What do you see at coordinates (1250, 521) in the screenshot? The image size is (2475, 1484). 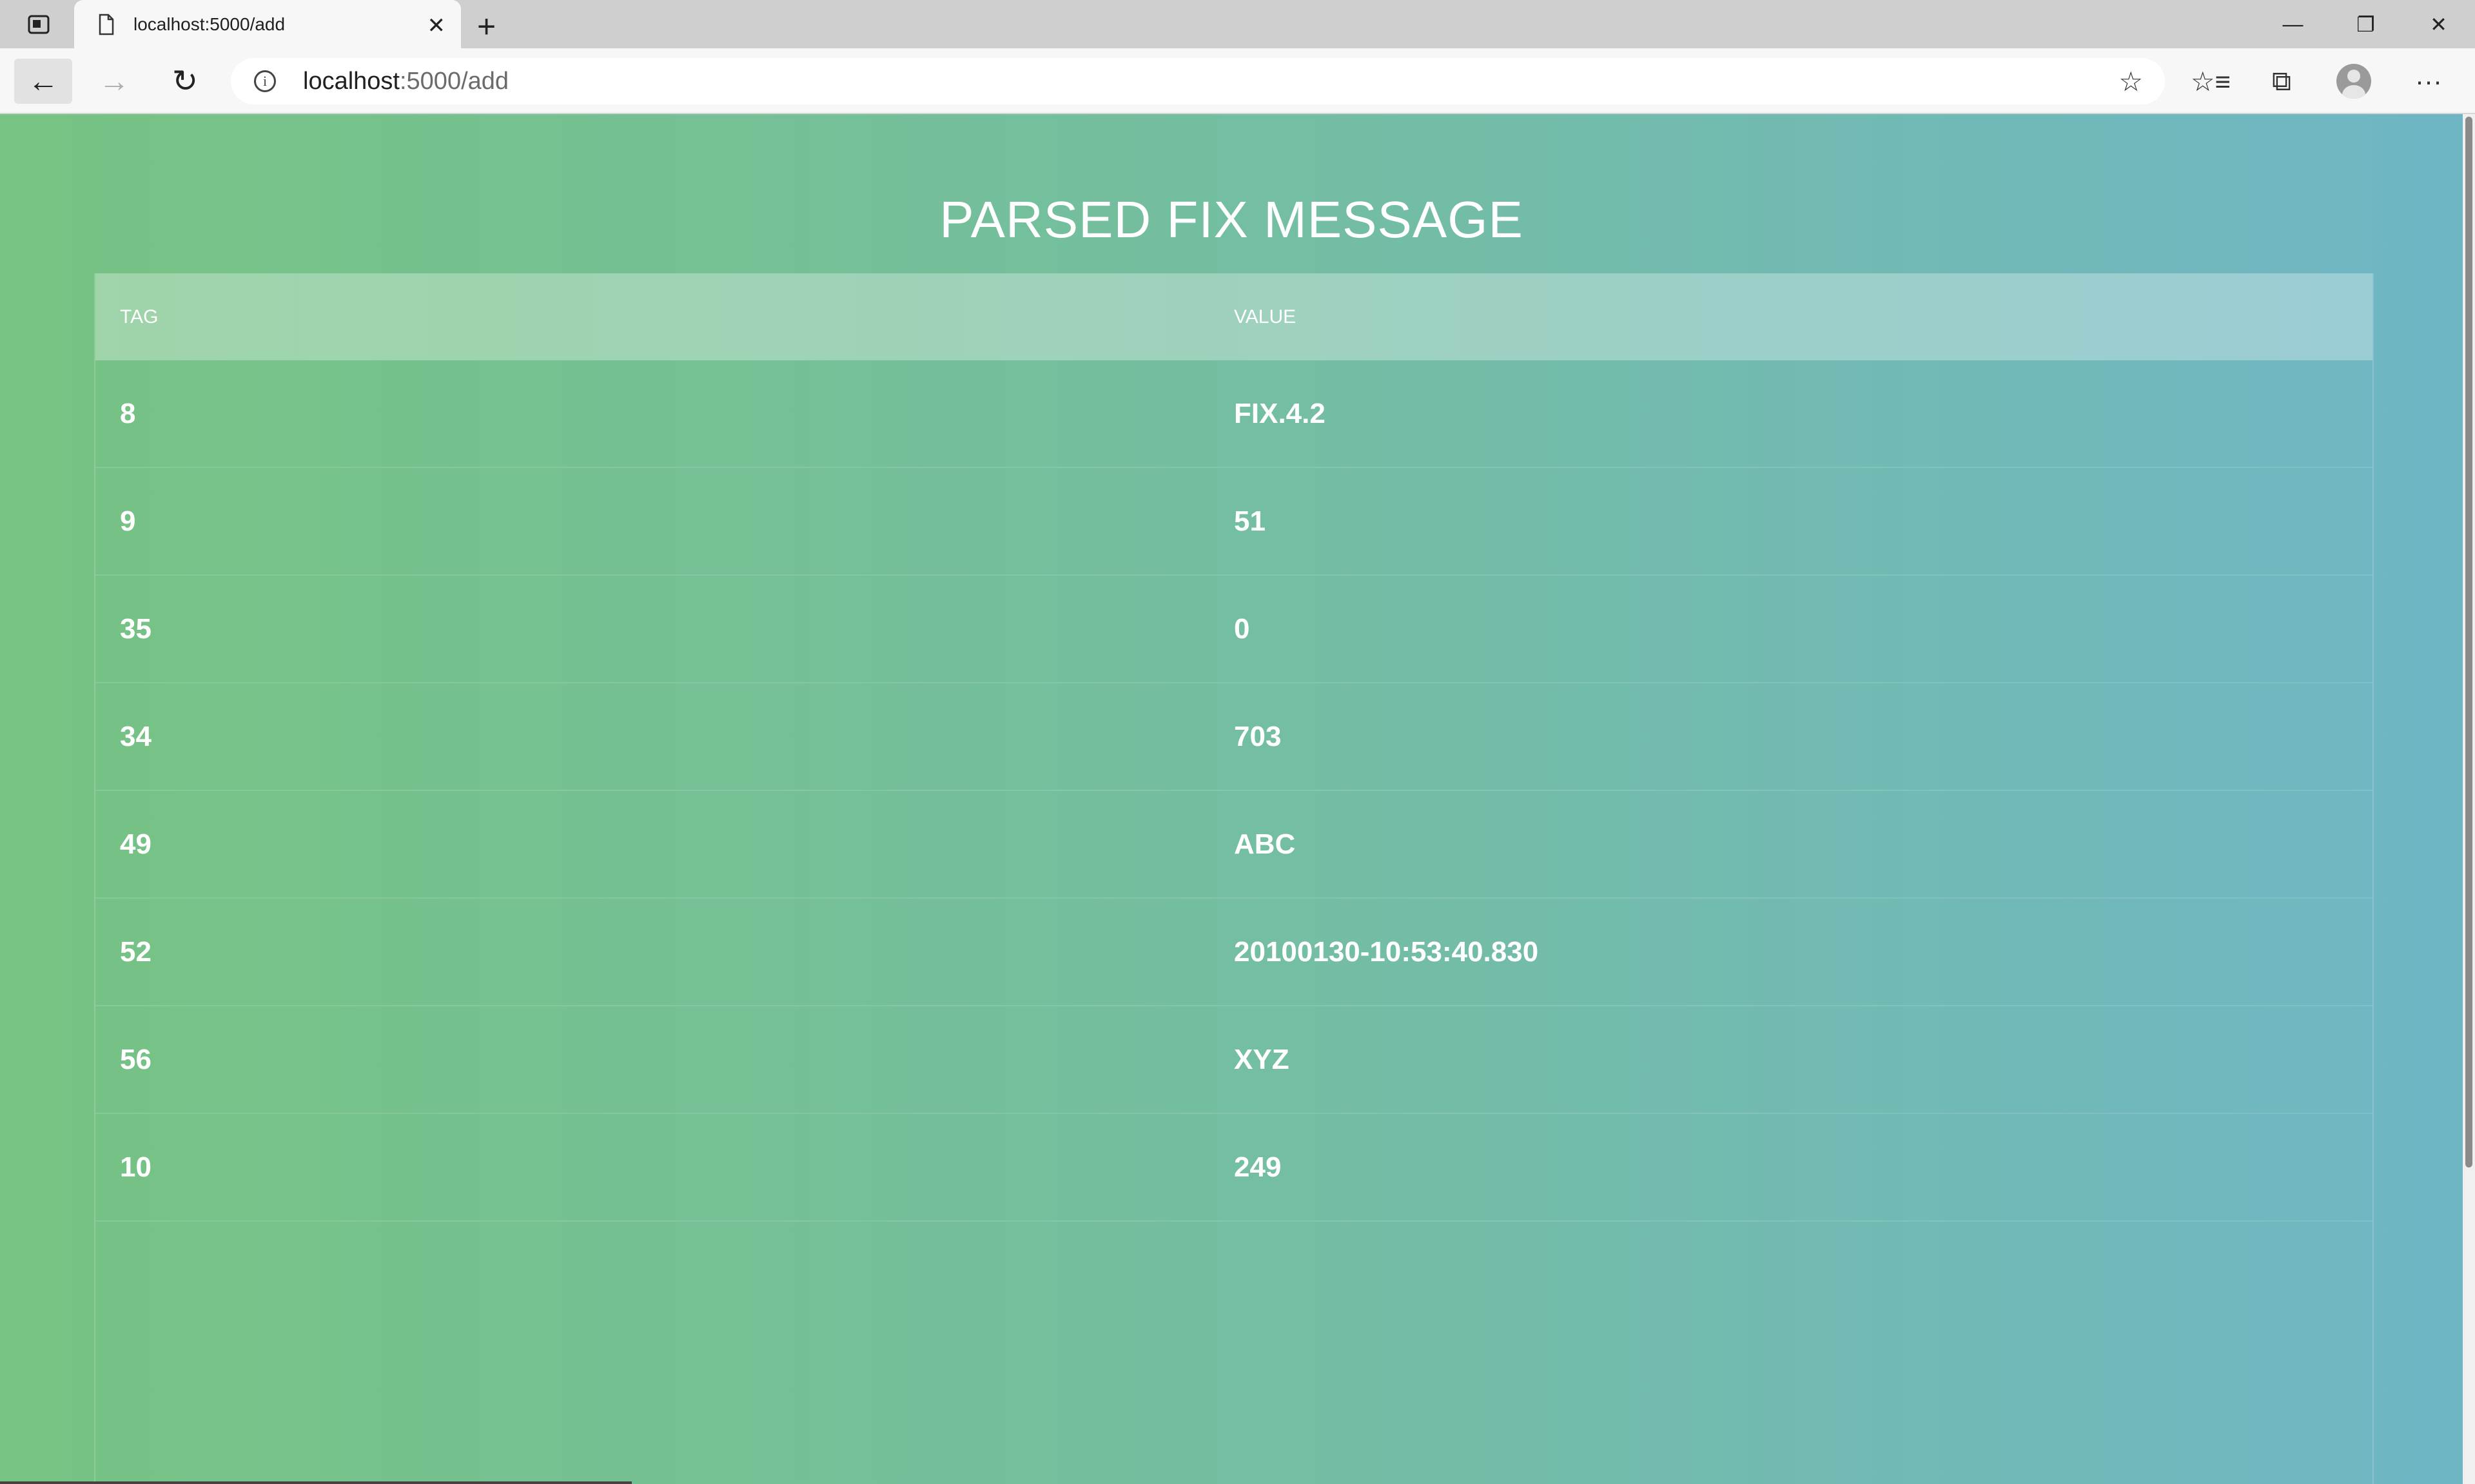 I see `value-cell: 51` at bounding box center [1250, 521].